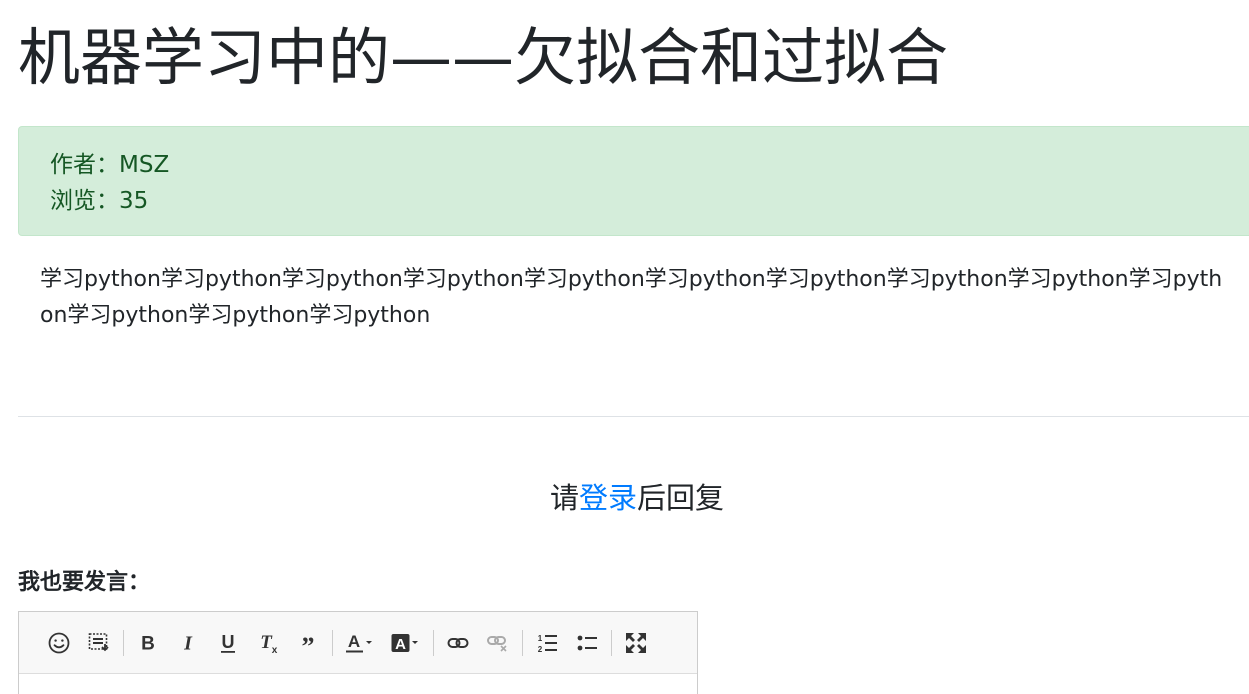 This screenshot has width=1249, height=694. Describe the element at coordinates (275, 650) in the screenshot. I see `svg-text: x` at that location.